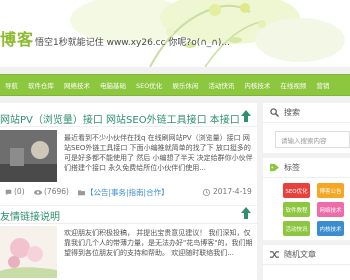 The width and height of the screenshot is (350, 280). What do you see at coordinates (232, 191) in the screenshot?
I see `article-date: 2017-4-19` at bounding box center [232, 191].